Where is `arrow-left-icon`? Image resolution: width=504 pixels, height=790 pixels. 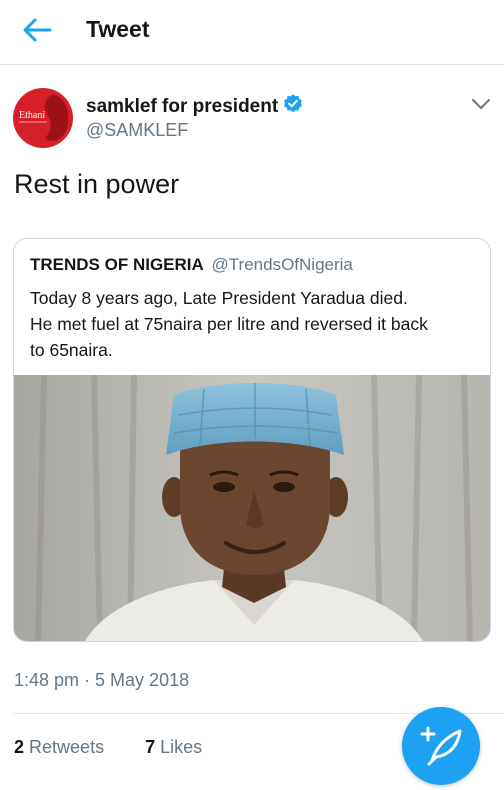
arrow-left-icon is located at coordinates (37, 30).